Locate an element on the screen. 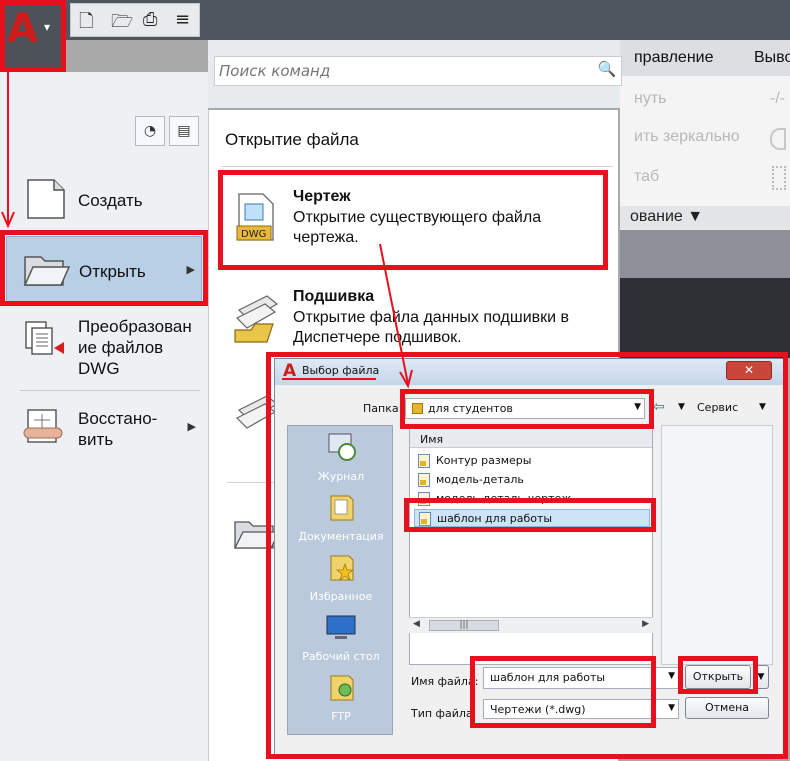  folder-label: Папка: is located at coordinates (383, 408).